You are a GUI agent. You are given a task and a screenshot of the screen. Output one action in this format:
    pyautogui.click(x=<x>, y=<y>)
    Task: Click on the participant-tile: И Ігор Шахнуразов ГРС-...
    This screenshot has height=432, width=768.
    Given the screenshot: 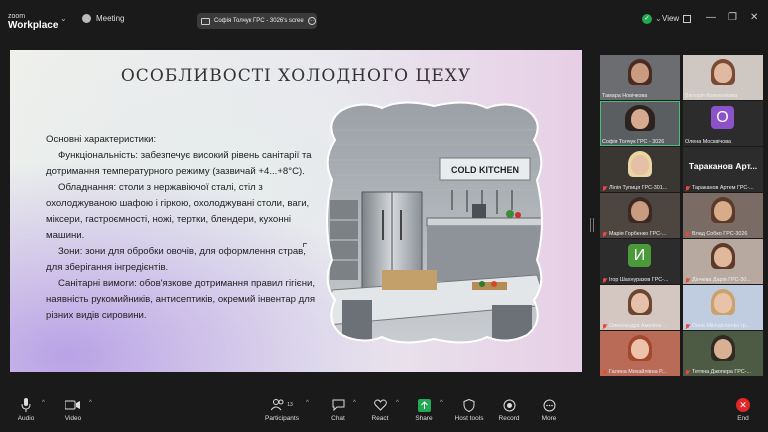 What is the action you would take?
    pyautogui.click(x=640, y=261)
    